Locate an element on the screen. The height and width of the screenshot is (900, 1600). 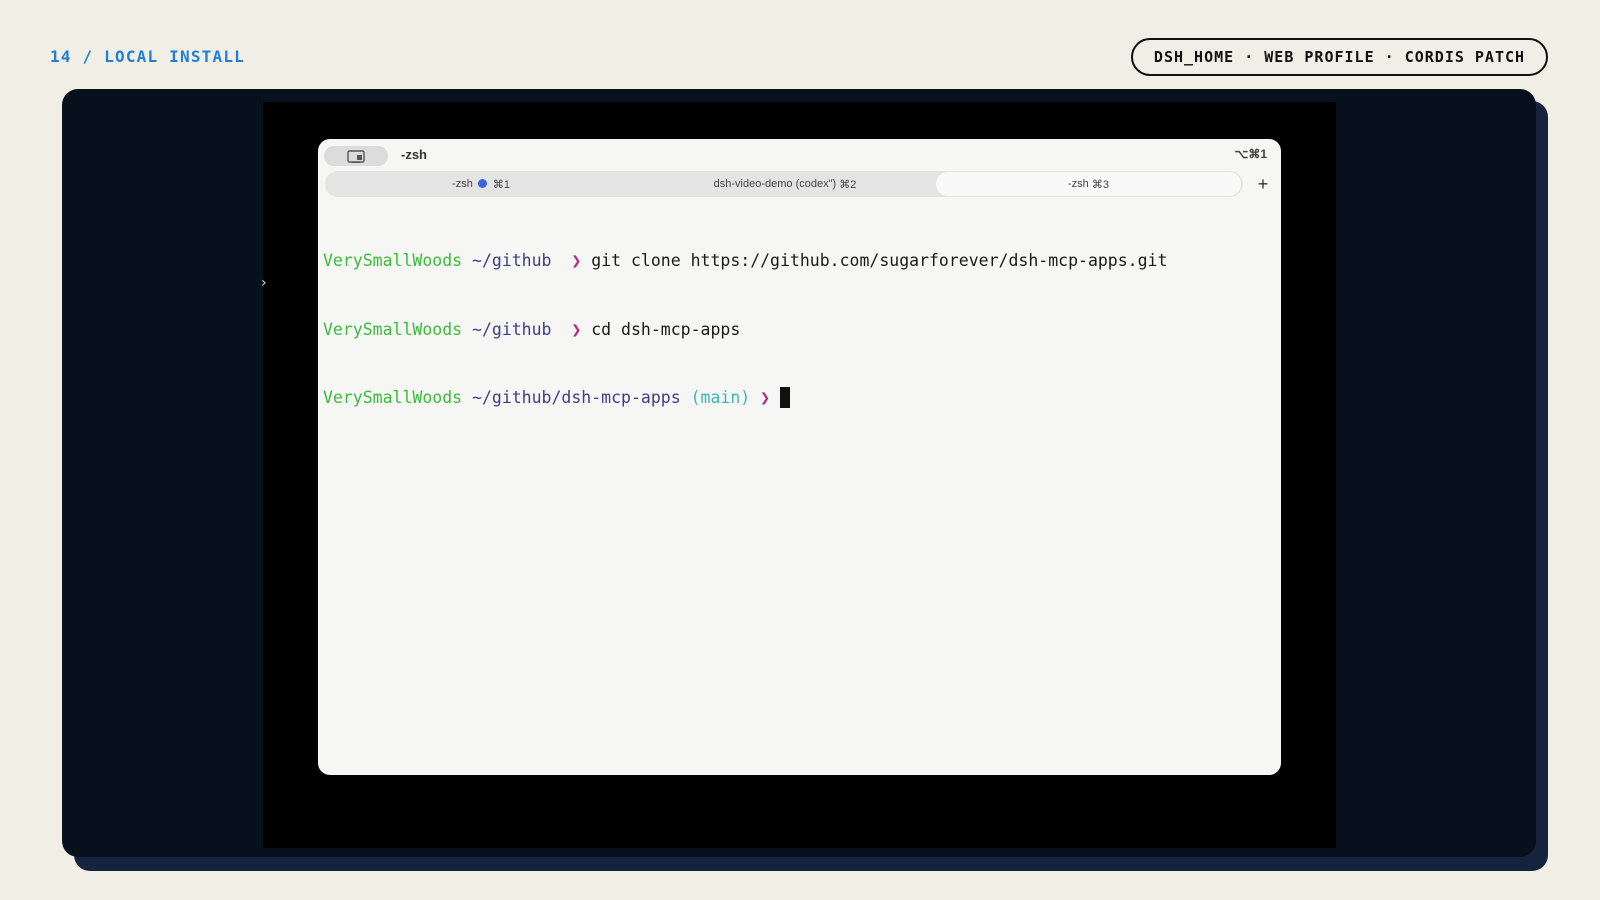
tab-label: dsh-video-demo (codex") is located at coordinates (775, 184).